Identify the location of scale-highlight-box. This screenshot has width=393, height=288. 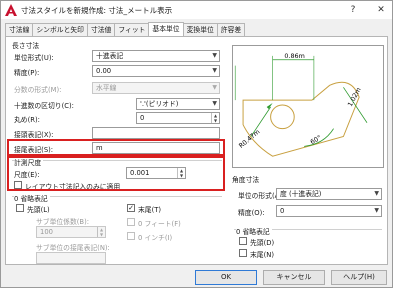
(116, 173).